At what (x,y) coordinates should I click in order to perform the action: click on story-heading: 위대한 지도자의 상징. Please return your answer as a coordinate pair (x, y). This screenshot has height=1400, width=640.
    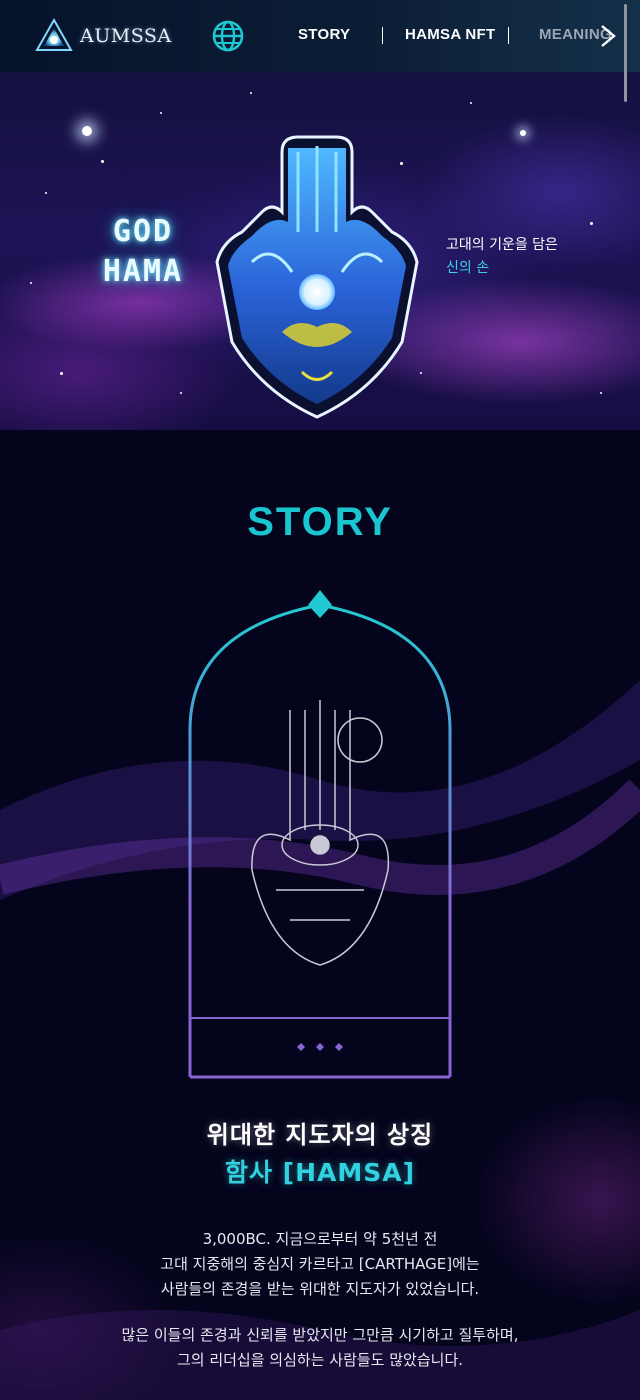
    Looking at the image, I should click on (320, 1135).